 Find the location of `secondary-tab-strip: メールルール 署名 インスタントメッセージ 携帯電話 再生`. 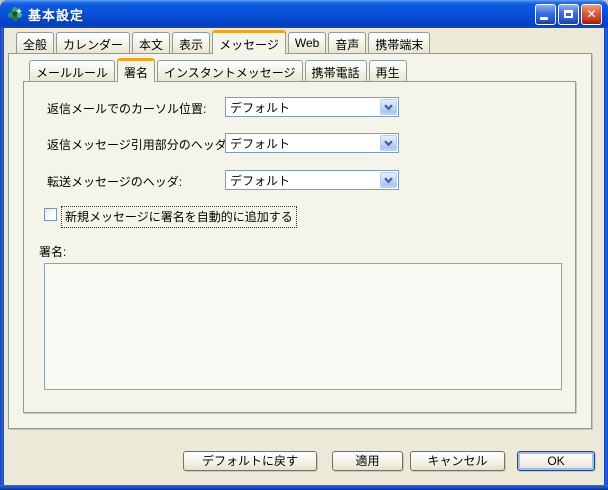

secondary-tab-strip: メールルール 署名 インスタントメッセージ 携帯電話 再生 is located at coordinates (218, 70).